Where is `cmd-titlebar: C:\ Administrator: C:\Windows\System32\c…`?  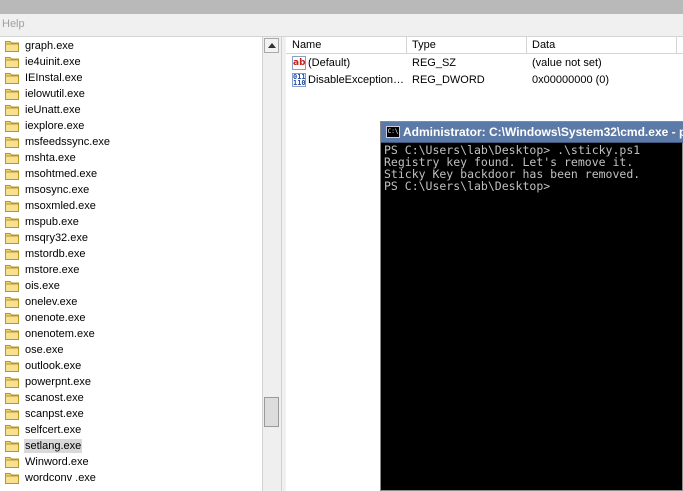 cmd-titlebar: C:\ Administrator: C:\Windows\System32\c… is located at coordinates (532, 132).